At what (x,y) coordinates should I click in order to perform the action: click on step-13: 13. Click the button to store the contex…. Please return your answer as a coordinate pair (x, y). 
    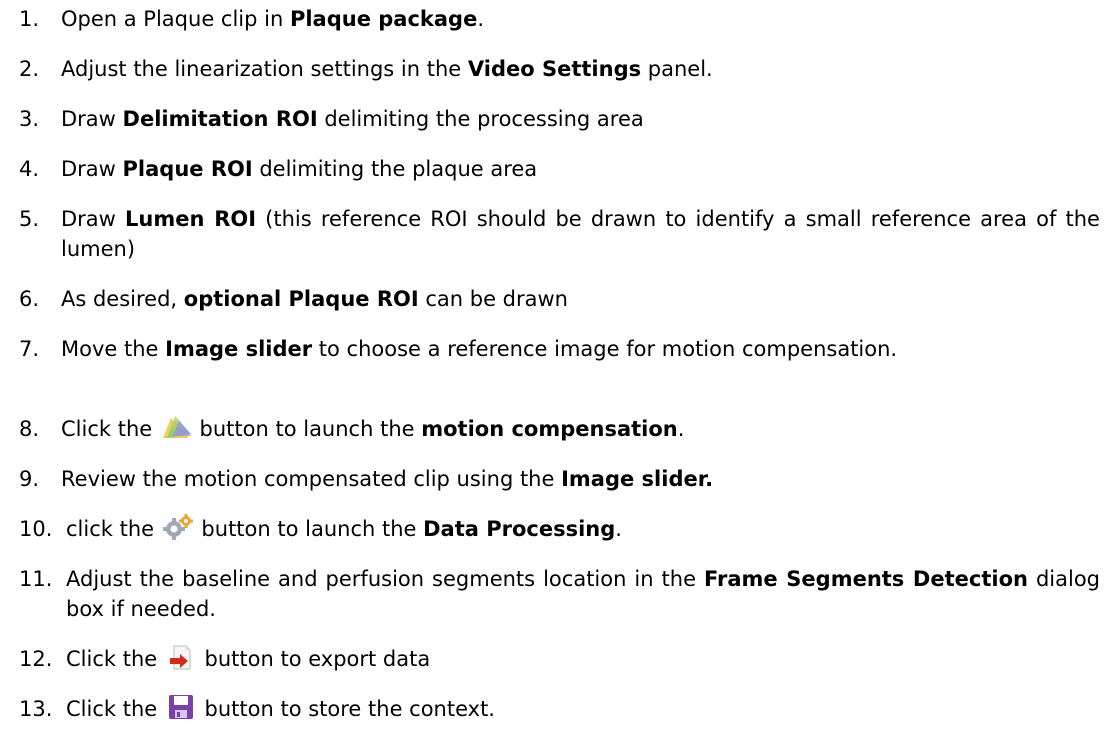
    Looking at the image, I should click on (559, 709).